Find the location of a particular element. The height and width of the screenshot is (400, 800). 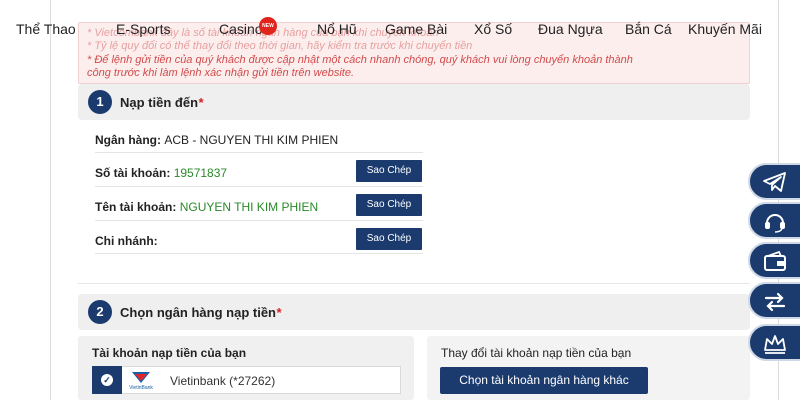

telegram-icon is located at coordinates (774, 182).